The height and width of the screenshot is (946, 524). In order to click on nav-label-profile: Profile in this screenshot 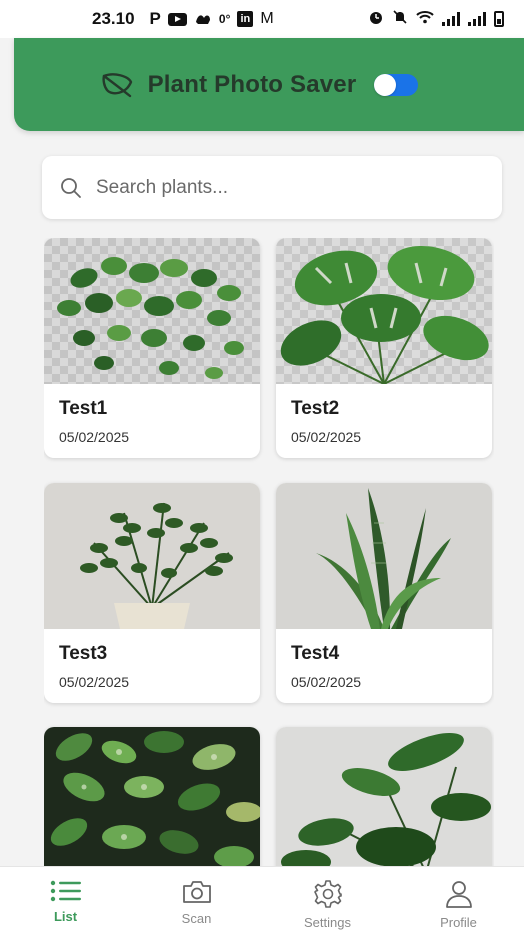, I will do `click(458, 922)`.